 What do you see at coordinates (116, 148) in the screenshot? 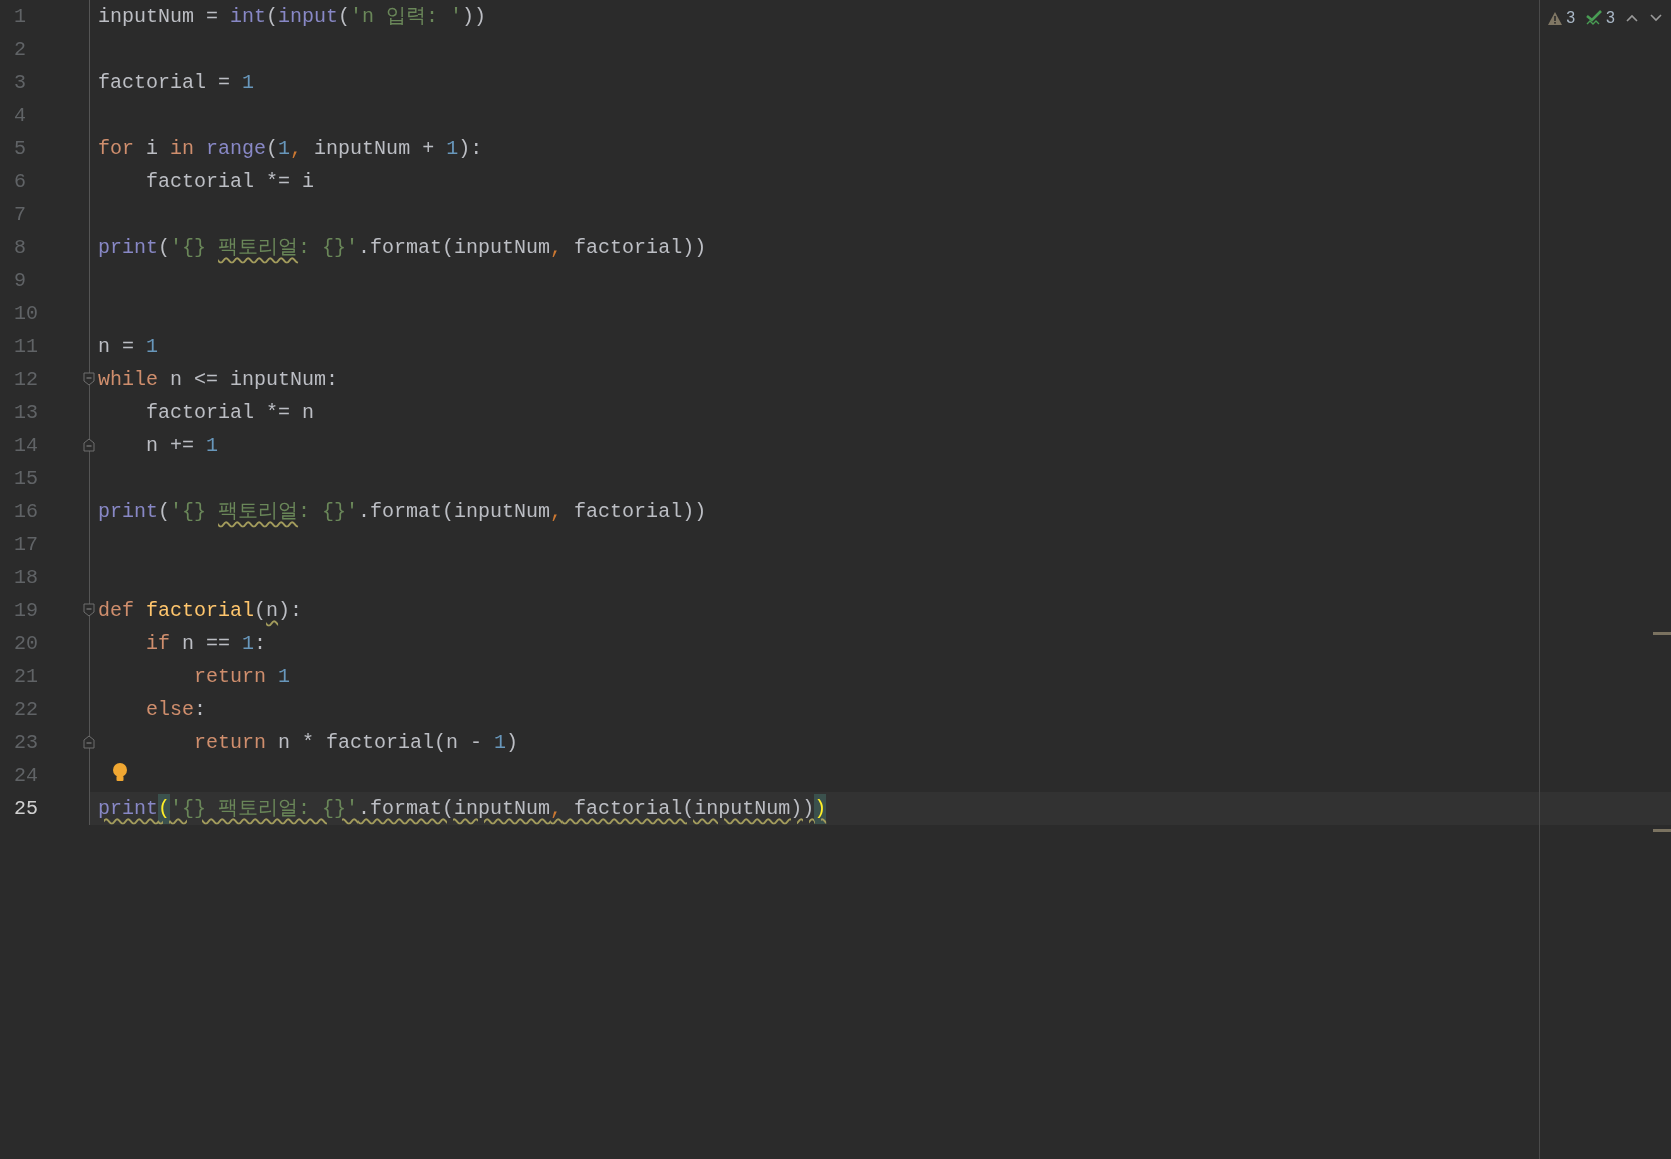
I see `code-token: for` at bounding box center [116, 148].